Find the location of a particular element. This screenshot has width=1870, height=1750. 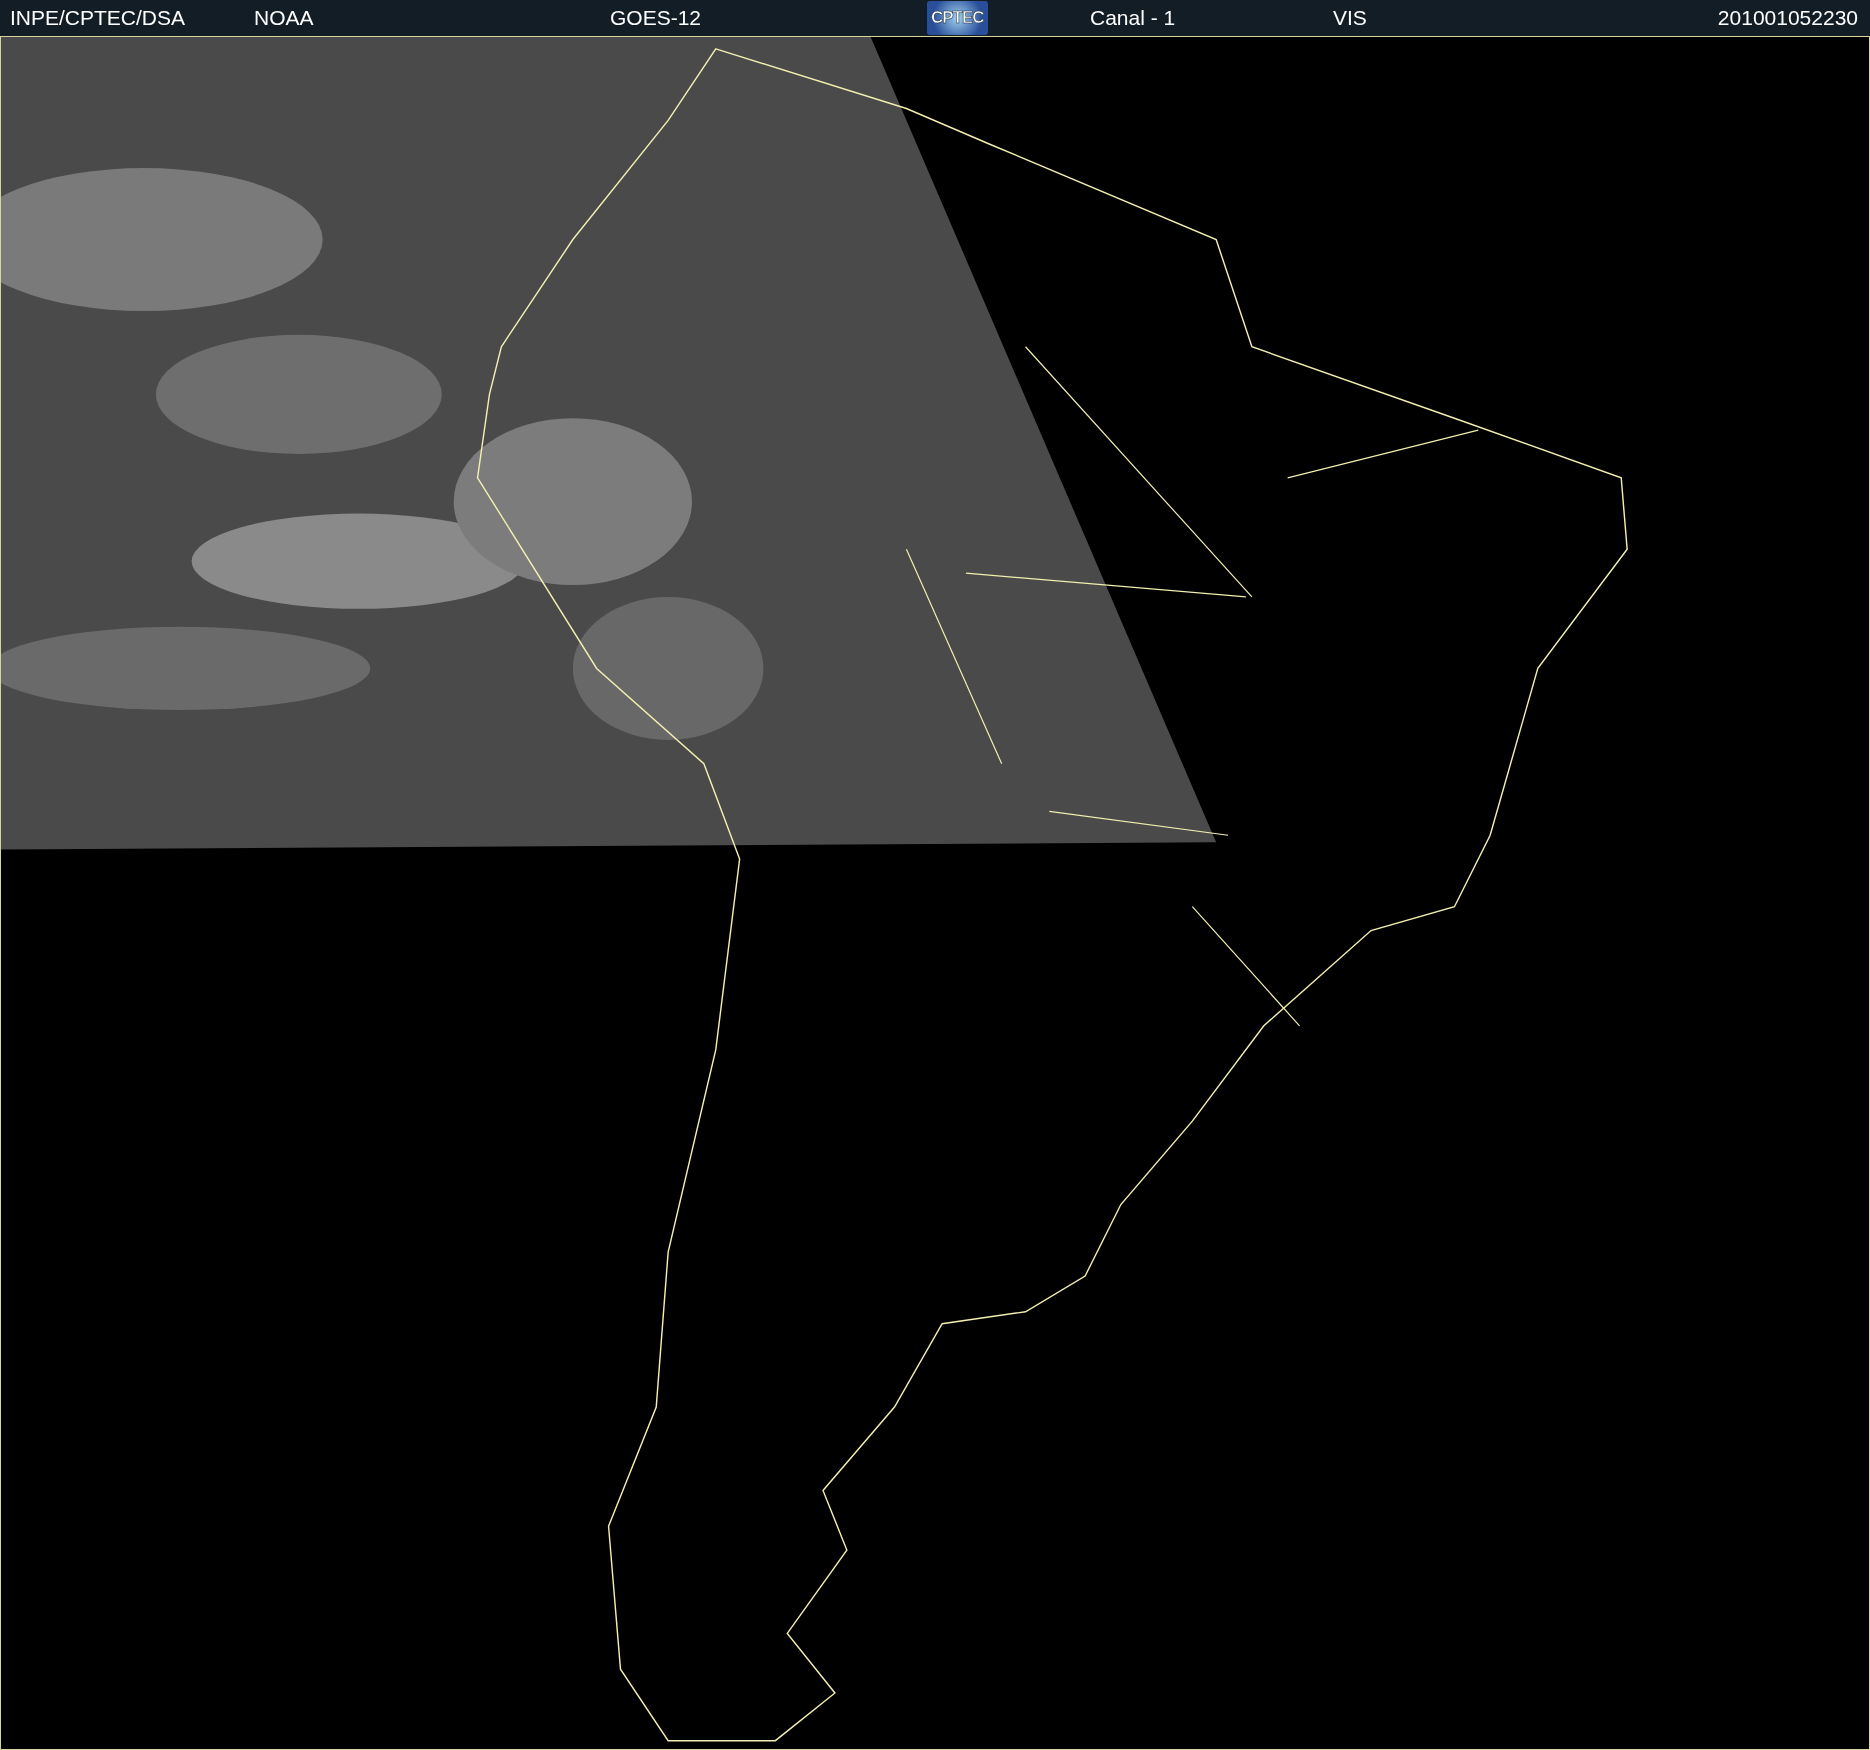

header-label: INPE/CPTEC/DSA is located at coordinates (98, 18).